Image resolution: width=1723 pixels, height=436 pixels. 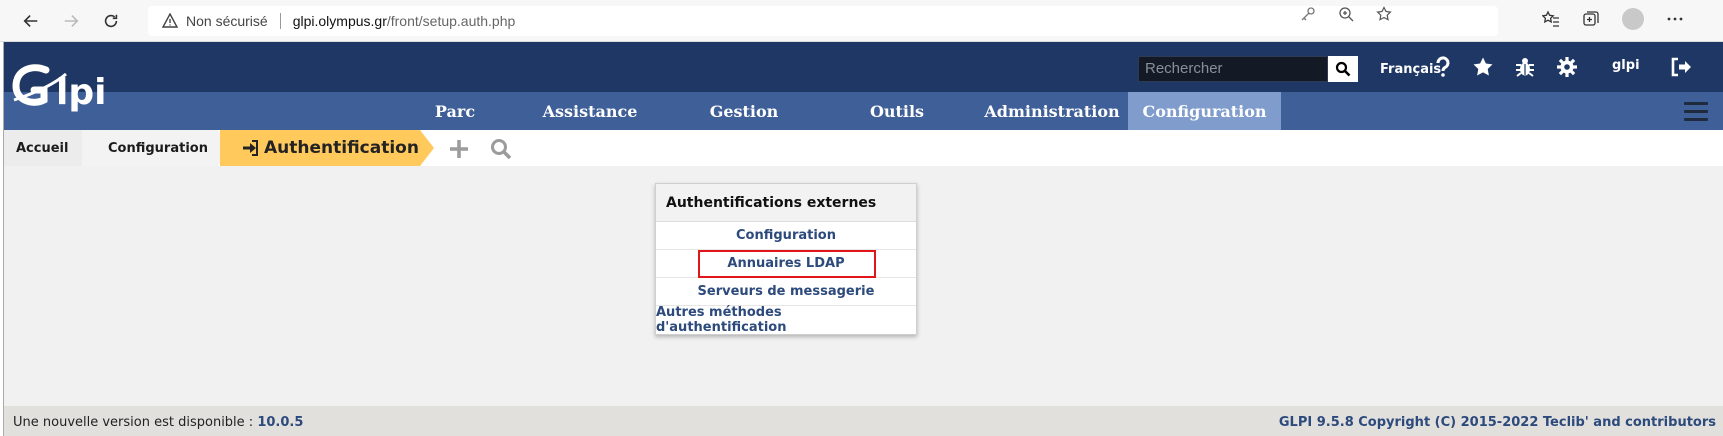 What do you see at coordinates (1384, 14) in the screenshot?
I see `add-favorite-icon` at bounding box center [1384, 14].